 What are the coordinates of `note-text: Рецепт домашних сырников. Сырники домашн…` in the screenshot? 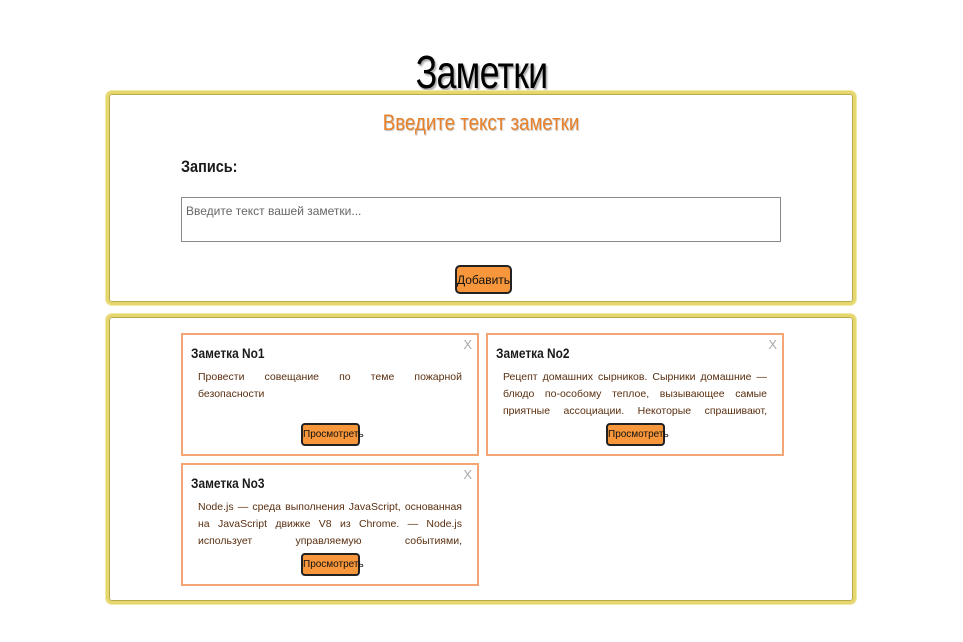 It's located at (635, 394).